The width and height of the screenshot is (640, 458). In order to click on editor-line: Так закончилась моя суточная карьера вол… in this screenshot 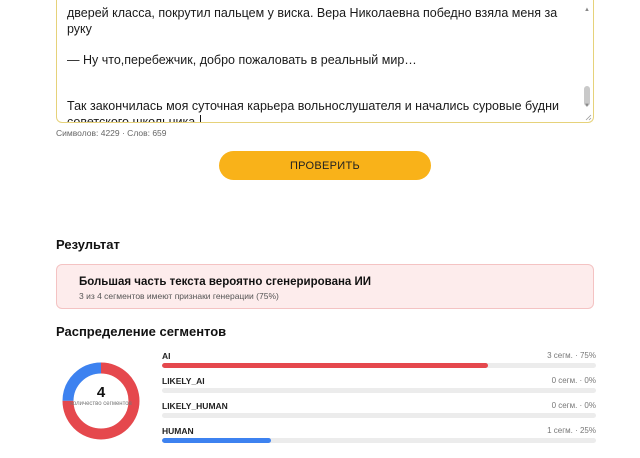, I will do `click(315, 111)`.